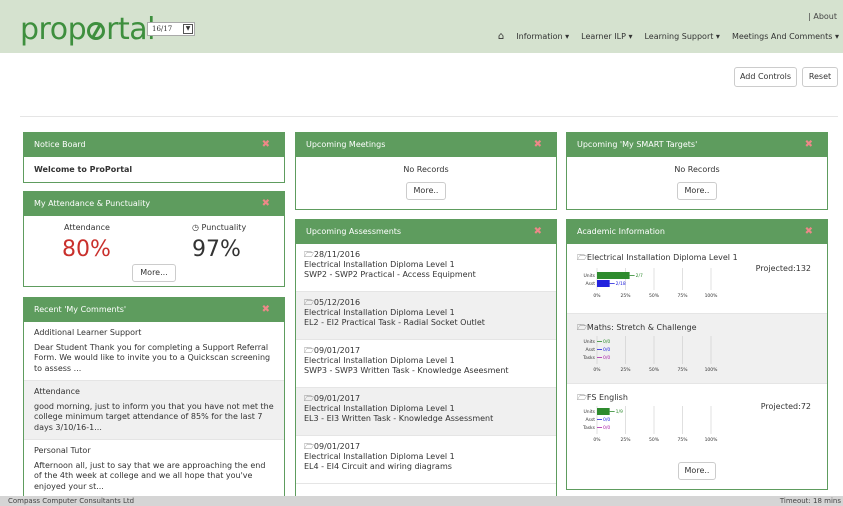 This screenshot has width=843, height=506. I want to click on panel-header: Upcoming 'My SMART Targets' ✖, so click(697, 145).